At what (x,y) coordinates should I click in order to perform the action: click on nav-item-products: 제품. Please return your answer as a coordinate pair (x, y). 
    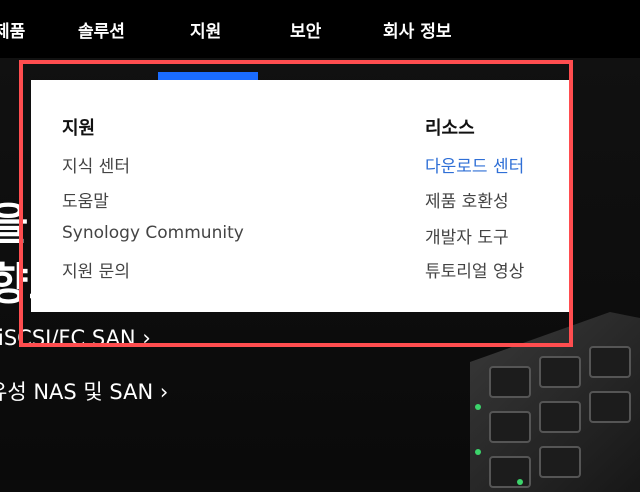
    Looking at the image, I should click on (12, 29).